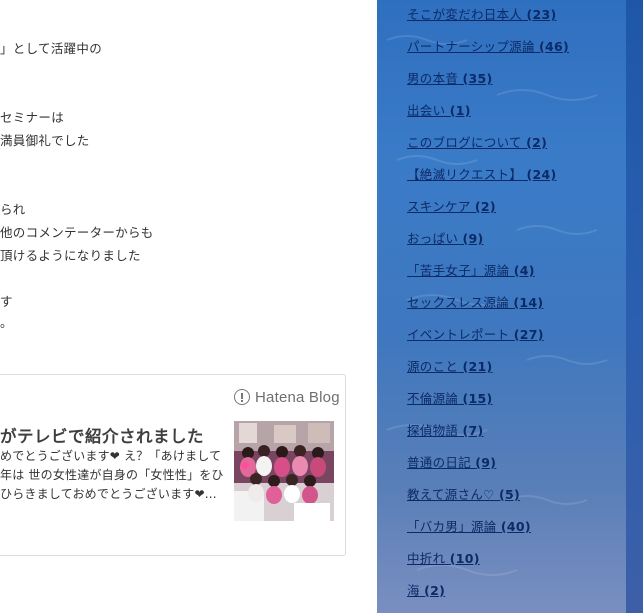  Describe the element at coordinates (469, 525) in the screenshot. I see `sidebar-category-link: 「バカ男」源論 (40)` at that location.